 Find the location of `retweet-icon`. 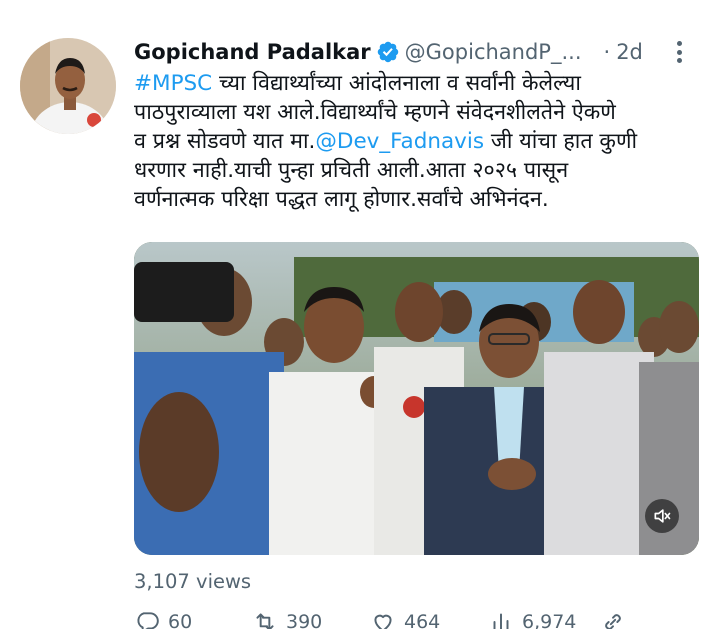

retweet-icon is located at coordinates (265, 621).